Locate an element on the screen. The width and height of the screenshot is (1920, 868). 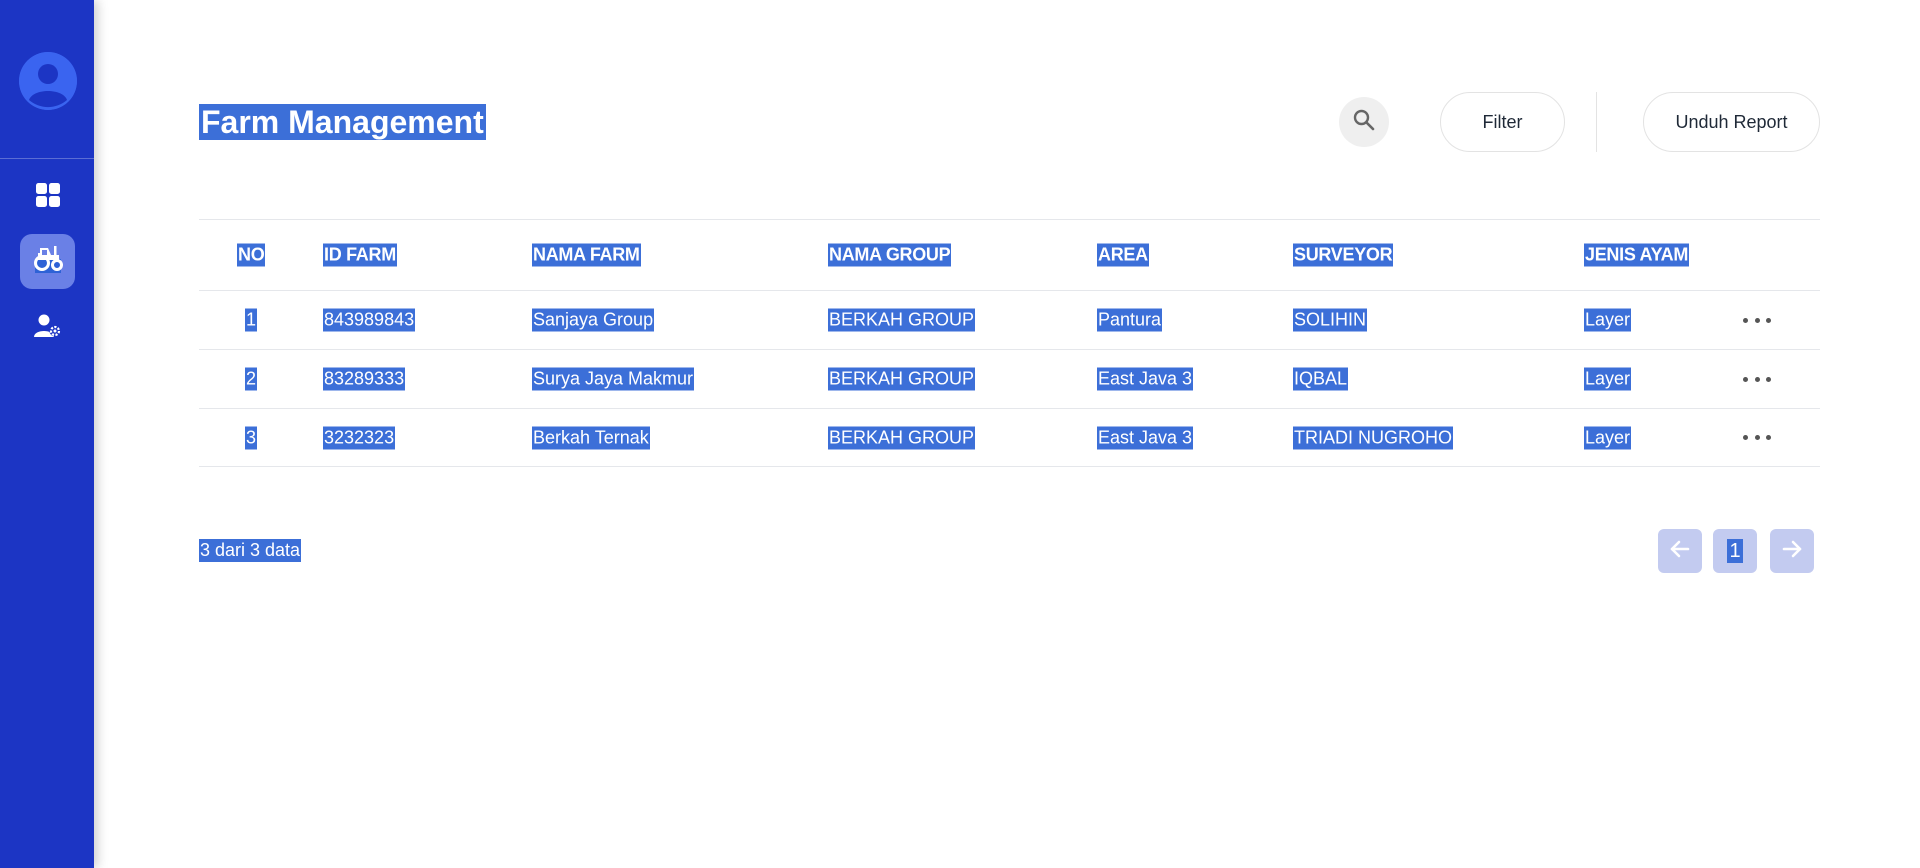
column-header-nama-farm: NAMA FARM is located at coordinates (586, 255).